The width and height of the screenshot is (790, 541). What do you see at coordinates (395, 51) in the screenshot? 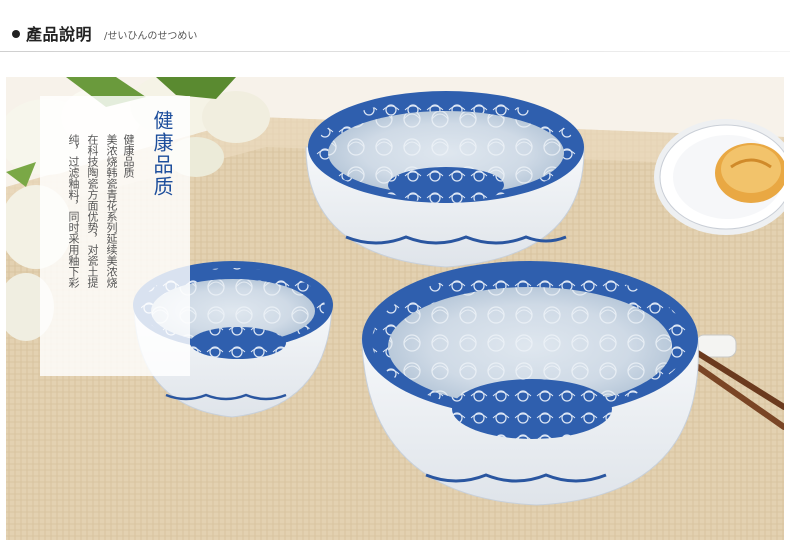
I see `header-divider` at bounding box center [395, 51].